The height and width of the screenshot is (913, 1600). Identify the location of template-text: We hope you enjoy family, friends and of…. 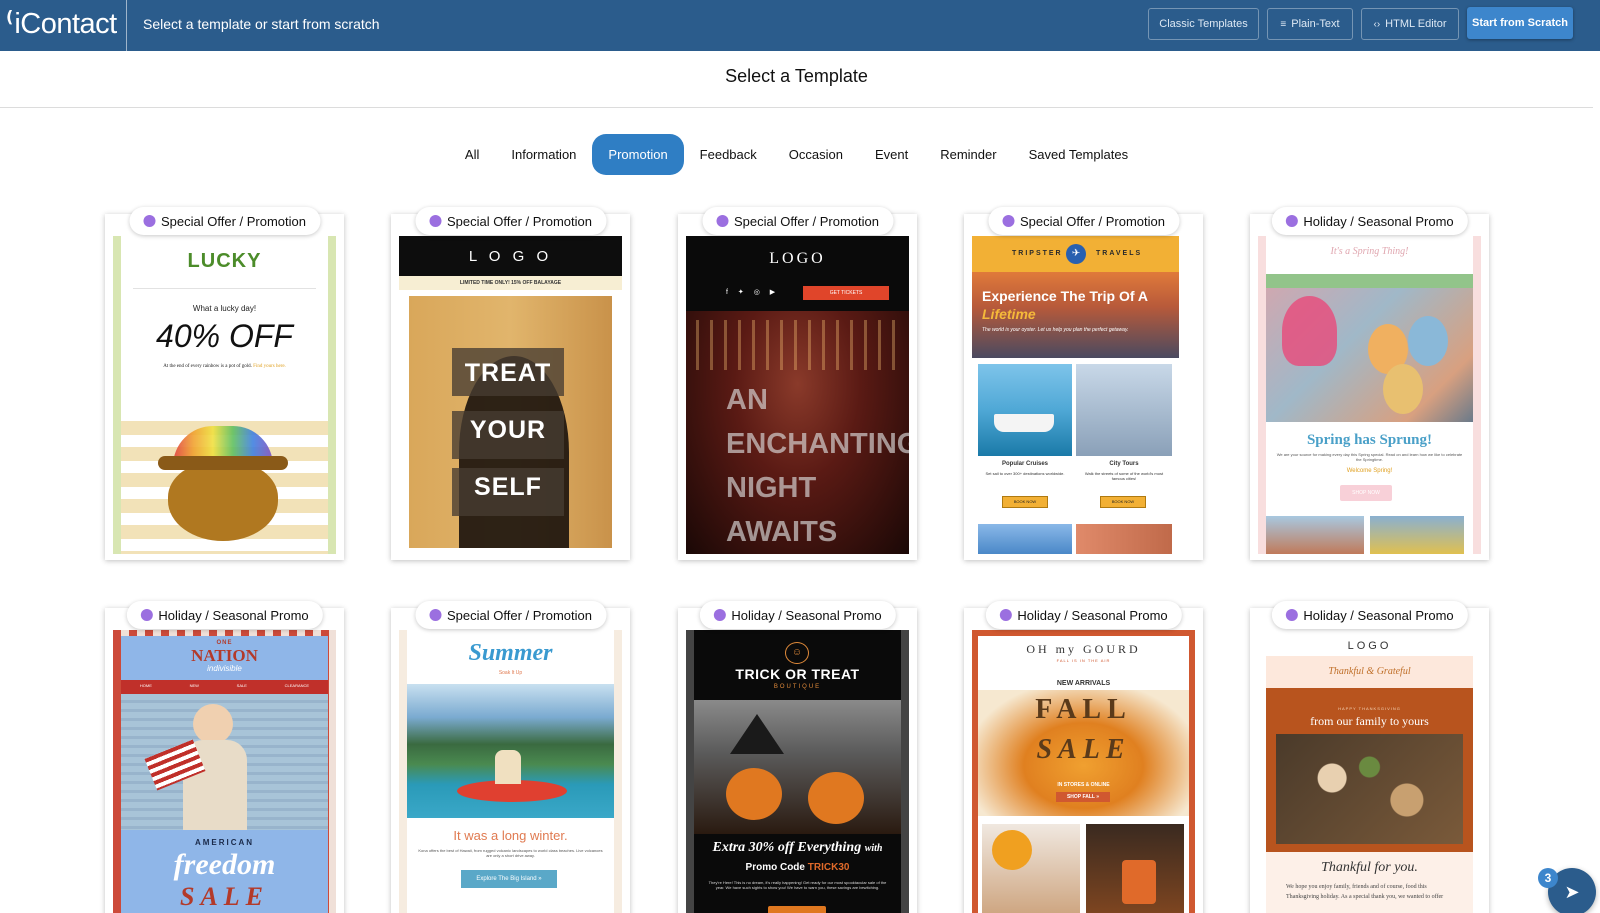
(1365, 892).